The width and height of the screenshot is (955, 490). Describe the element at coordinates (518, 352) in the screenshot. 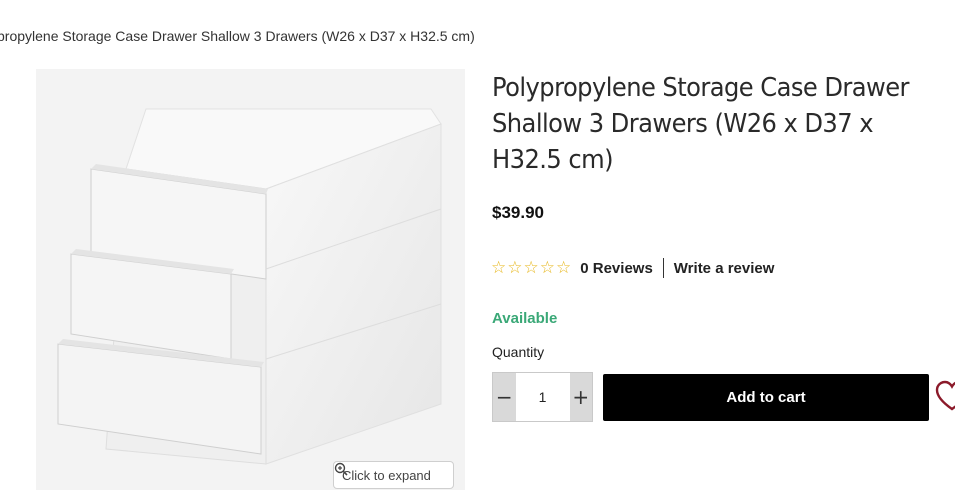

I see `quantity-label: Quantity` at that location.